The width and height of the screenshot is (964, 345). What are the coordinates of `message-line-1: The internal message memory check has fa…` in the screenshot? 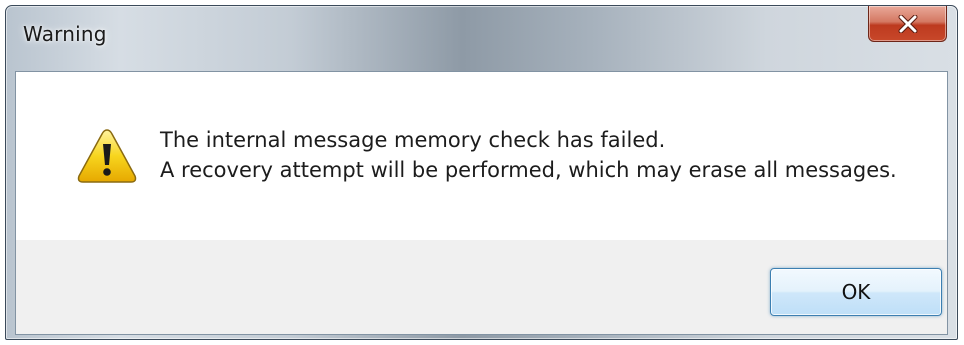 It's located at (413, 140).